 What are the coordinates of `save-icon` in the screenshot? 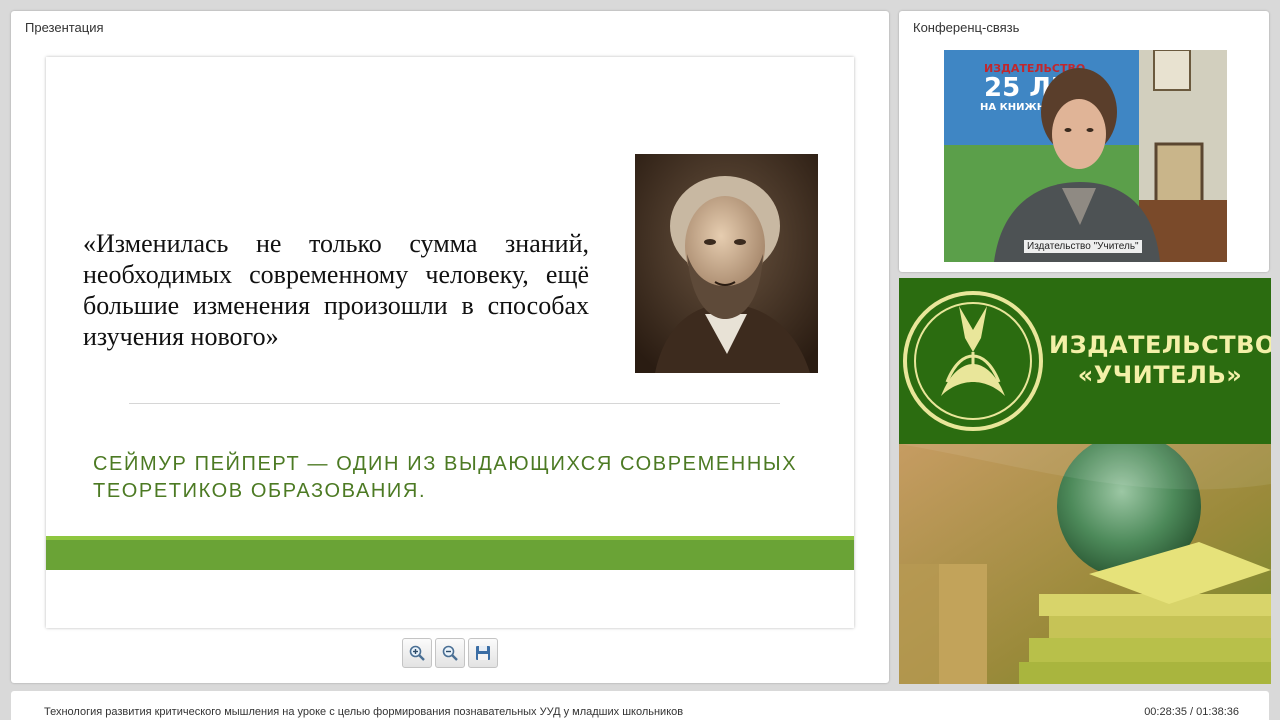 It's located at (483, 653).